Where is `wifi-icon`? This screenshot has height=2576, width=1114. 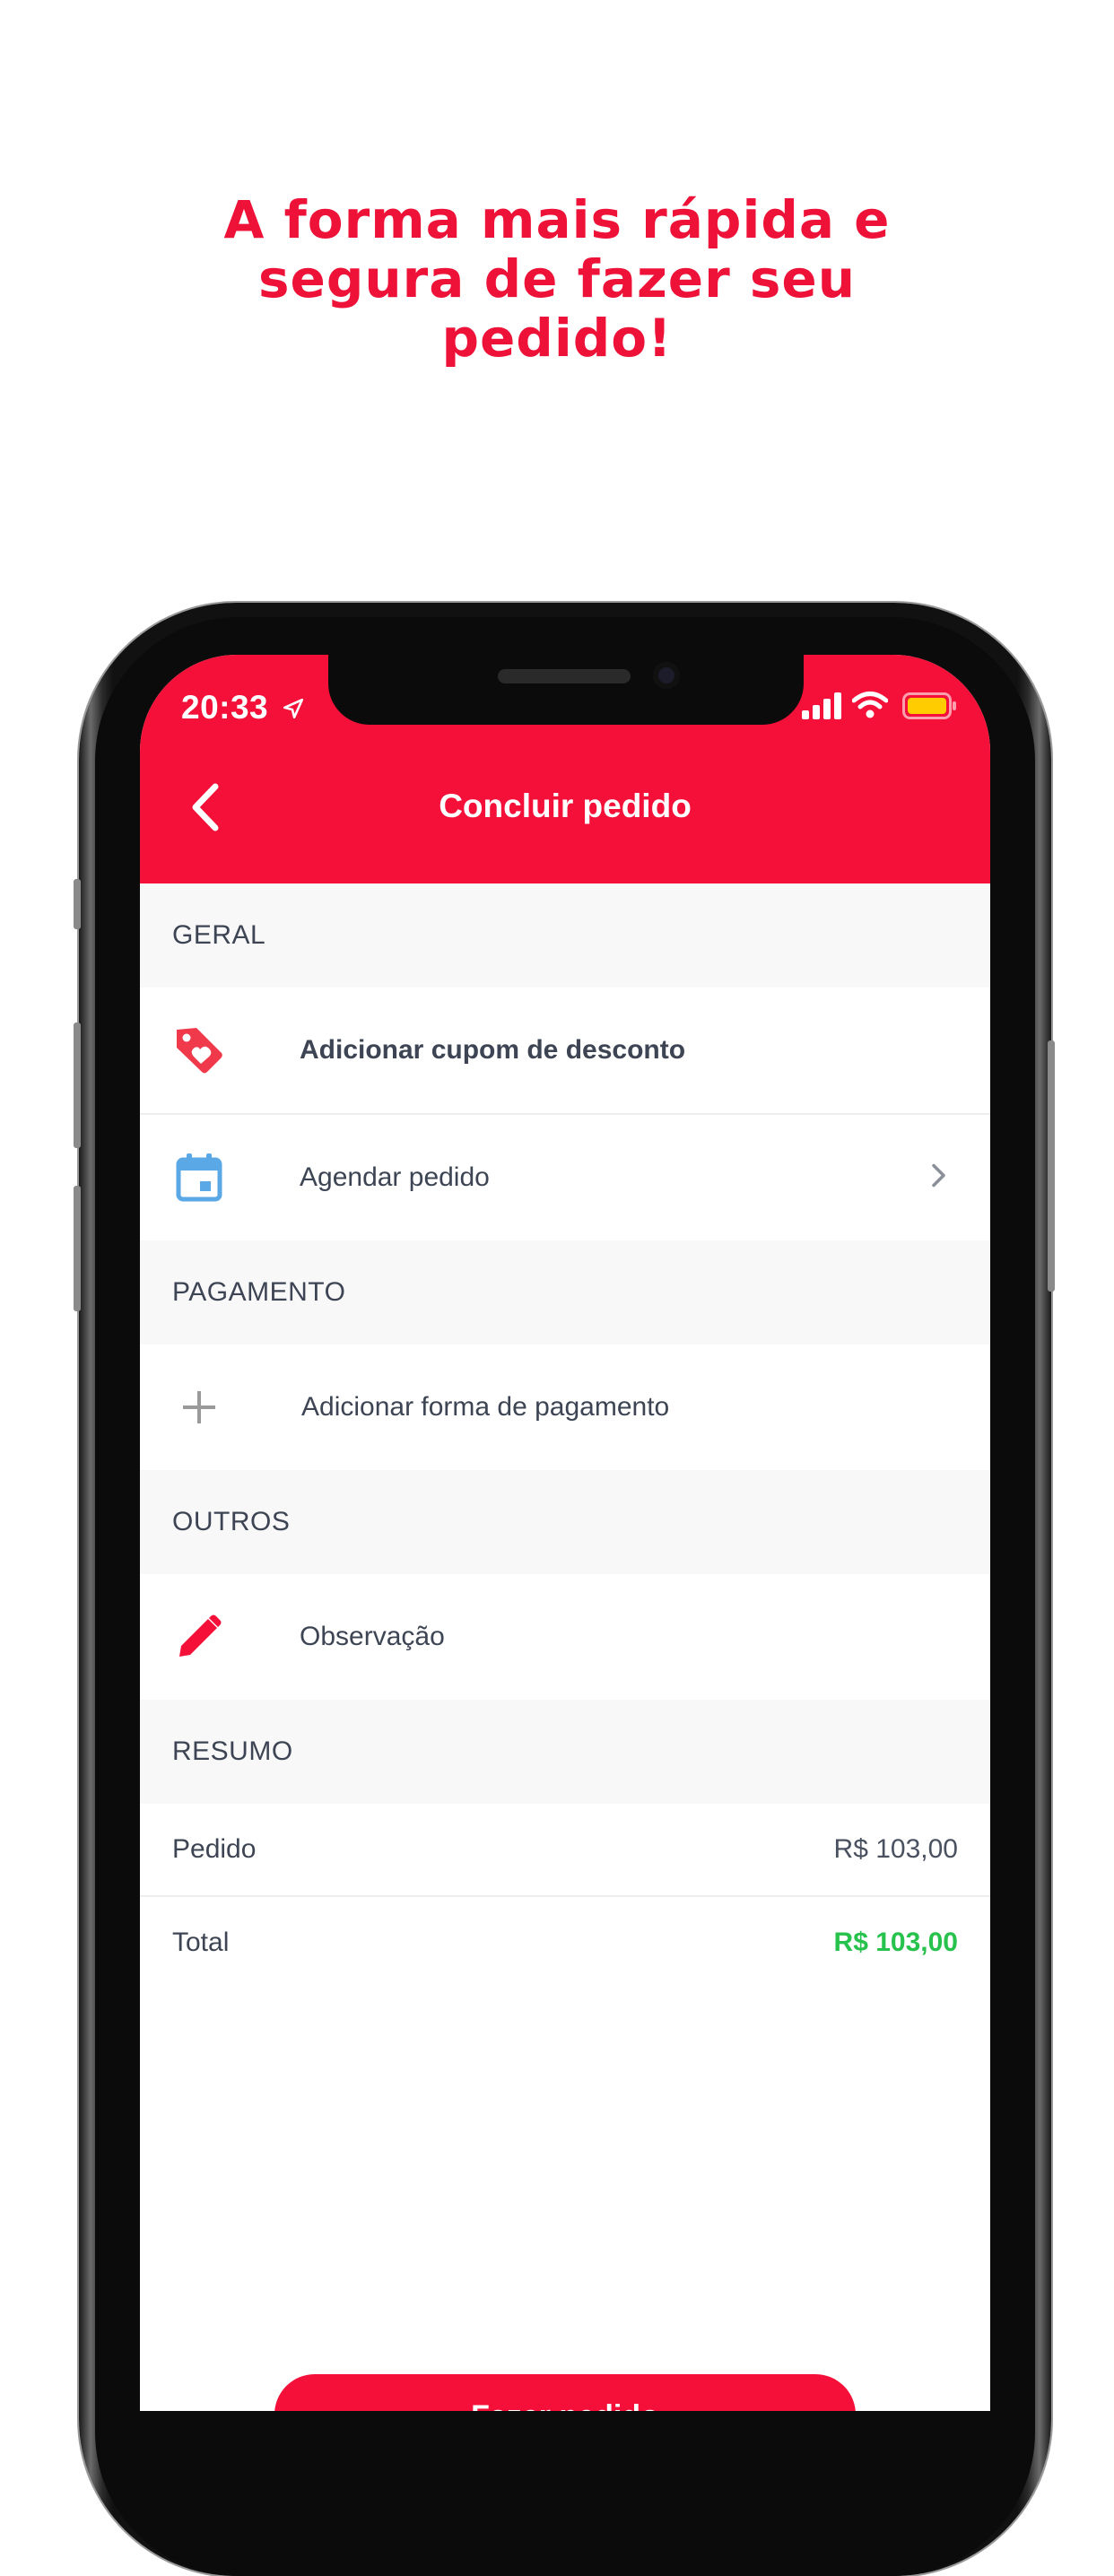 wifi-icon is located at coordinates (870, 705).